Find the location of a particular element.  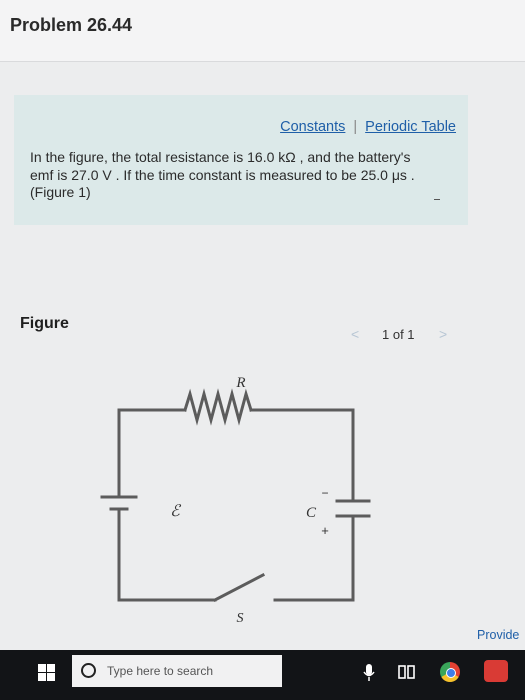

taskbar-search-placeholder: Type here to search is located at coordinates (160, 671).